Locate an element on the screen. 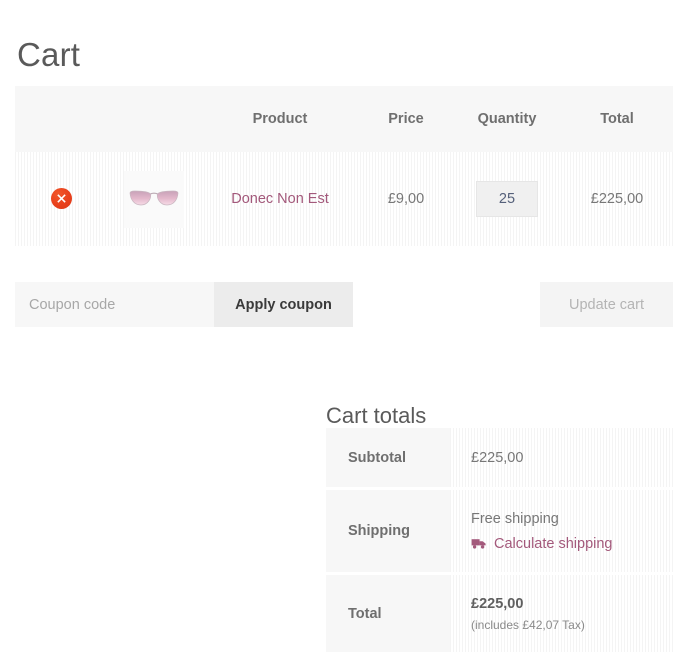 This screenshot has width=688, height=659. totals-row-subtotal: Subtotal £225,00 is located at coordinates (499, 457).